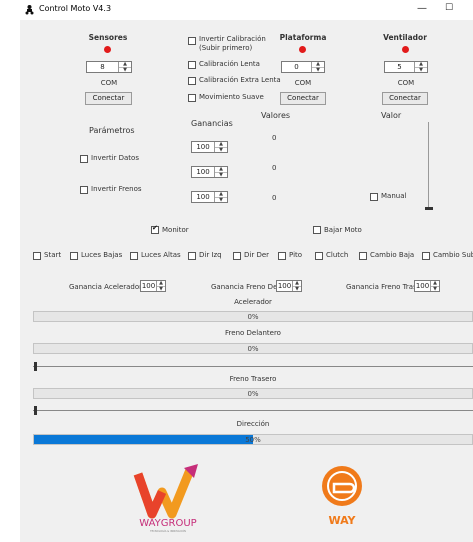 This screenshot has width=473, height=542. Describe the element at coordinates (319, 256) in the screenshot. I see `signal-clutch-checkbox` at that location.